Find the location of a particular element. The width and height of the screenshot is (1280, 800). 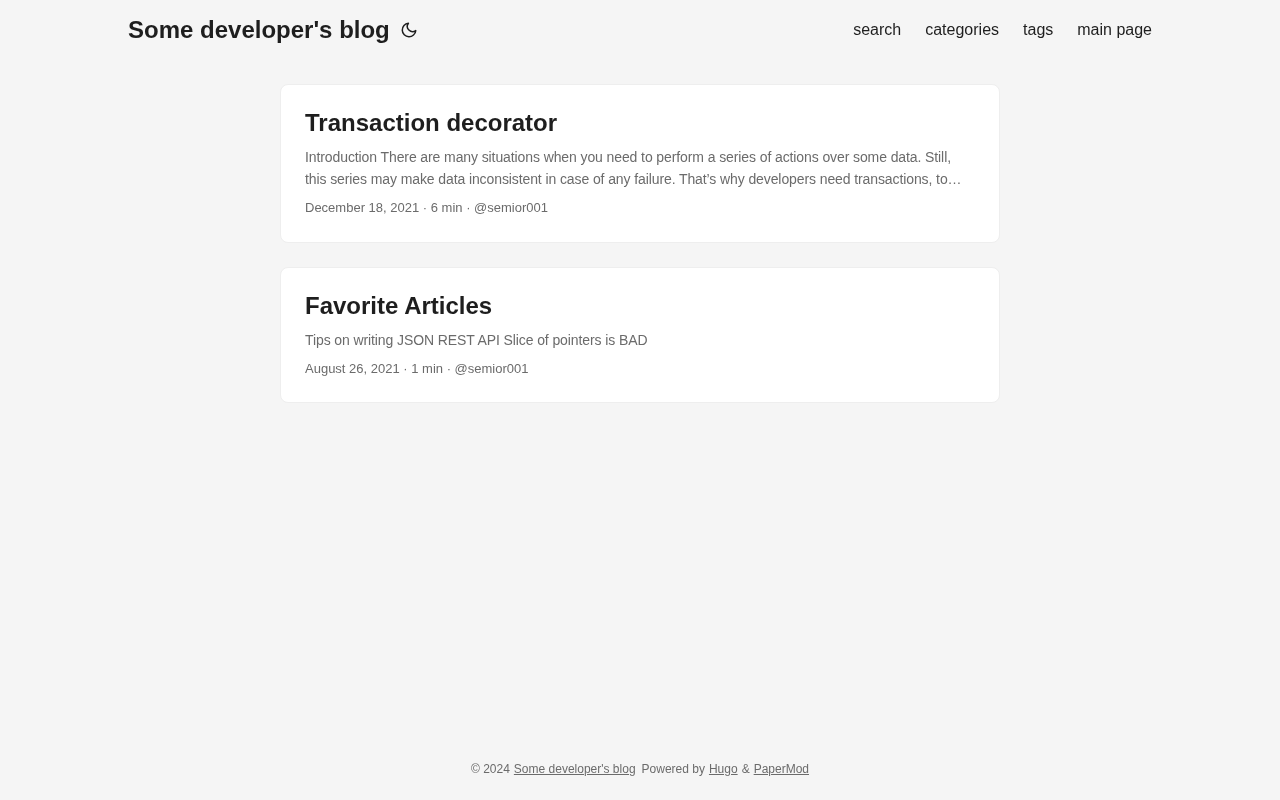

moon-icon is located at coordinates (408, 30).